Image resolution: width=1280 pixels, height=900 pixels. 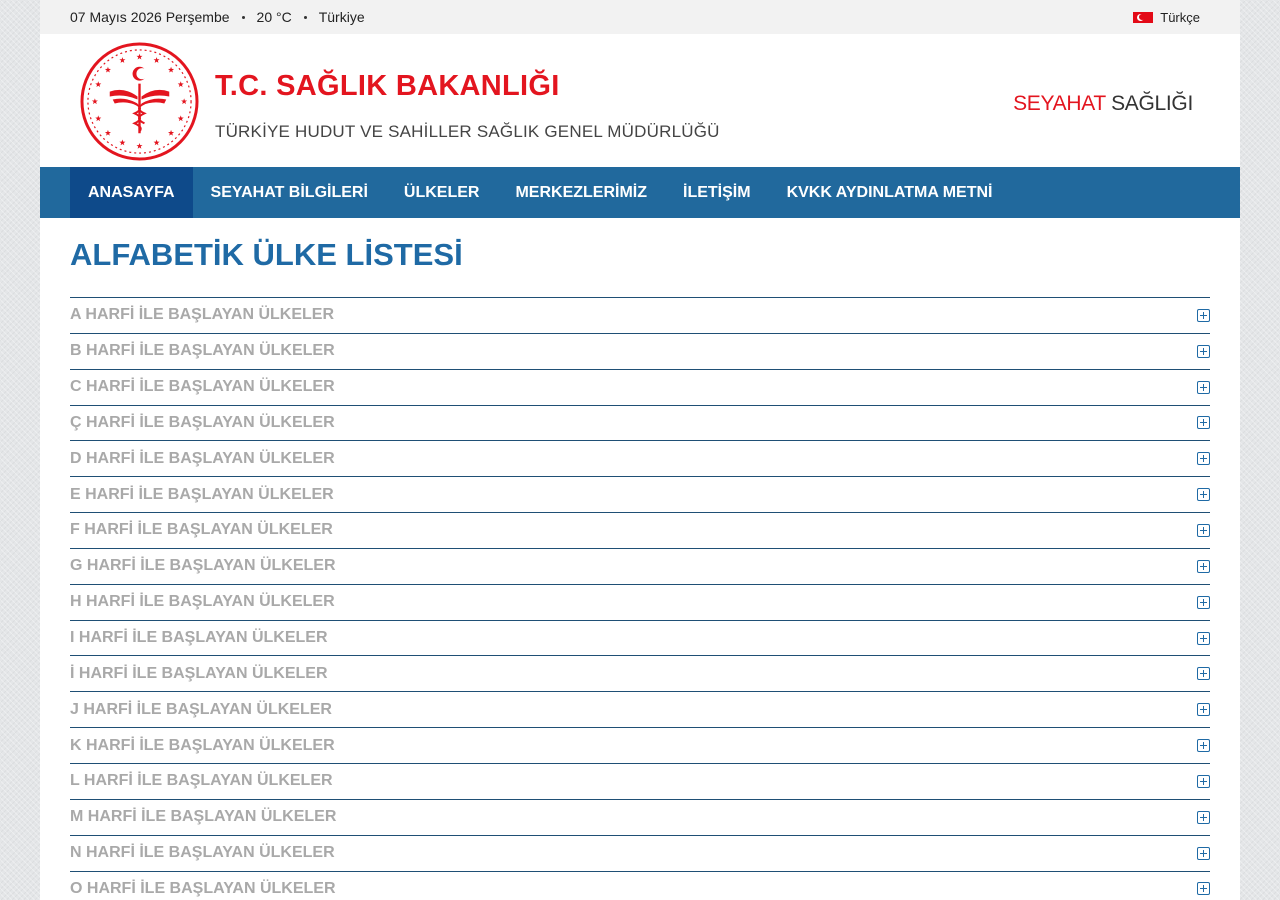 I want to click on accordion-row: D HARFİ İLE BAŞLAYAN ÜLKELER, so click(x=640, y=459).